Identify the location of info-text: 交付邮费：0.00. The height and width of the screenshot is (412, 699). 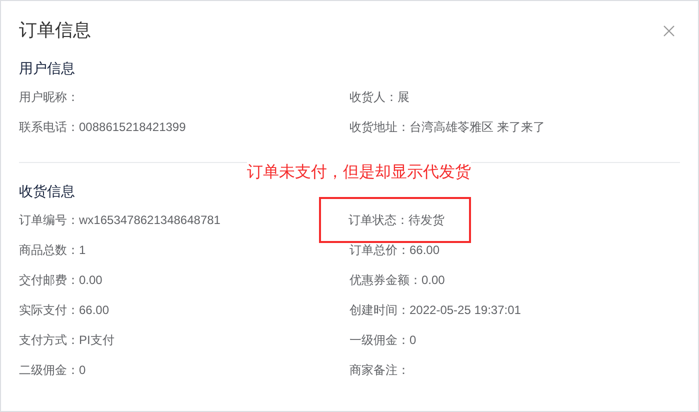
(60, 280).